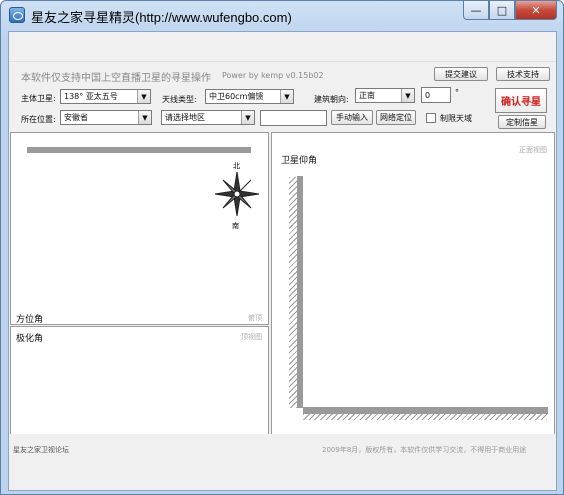  Describe the element at coordinates (106, 117) in the screenshot. I see `province-select: 安徽省 ▼` at that location.